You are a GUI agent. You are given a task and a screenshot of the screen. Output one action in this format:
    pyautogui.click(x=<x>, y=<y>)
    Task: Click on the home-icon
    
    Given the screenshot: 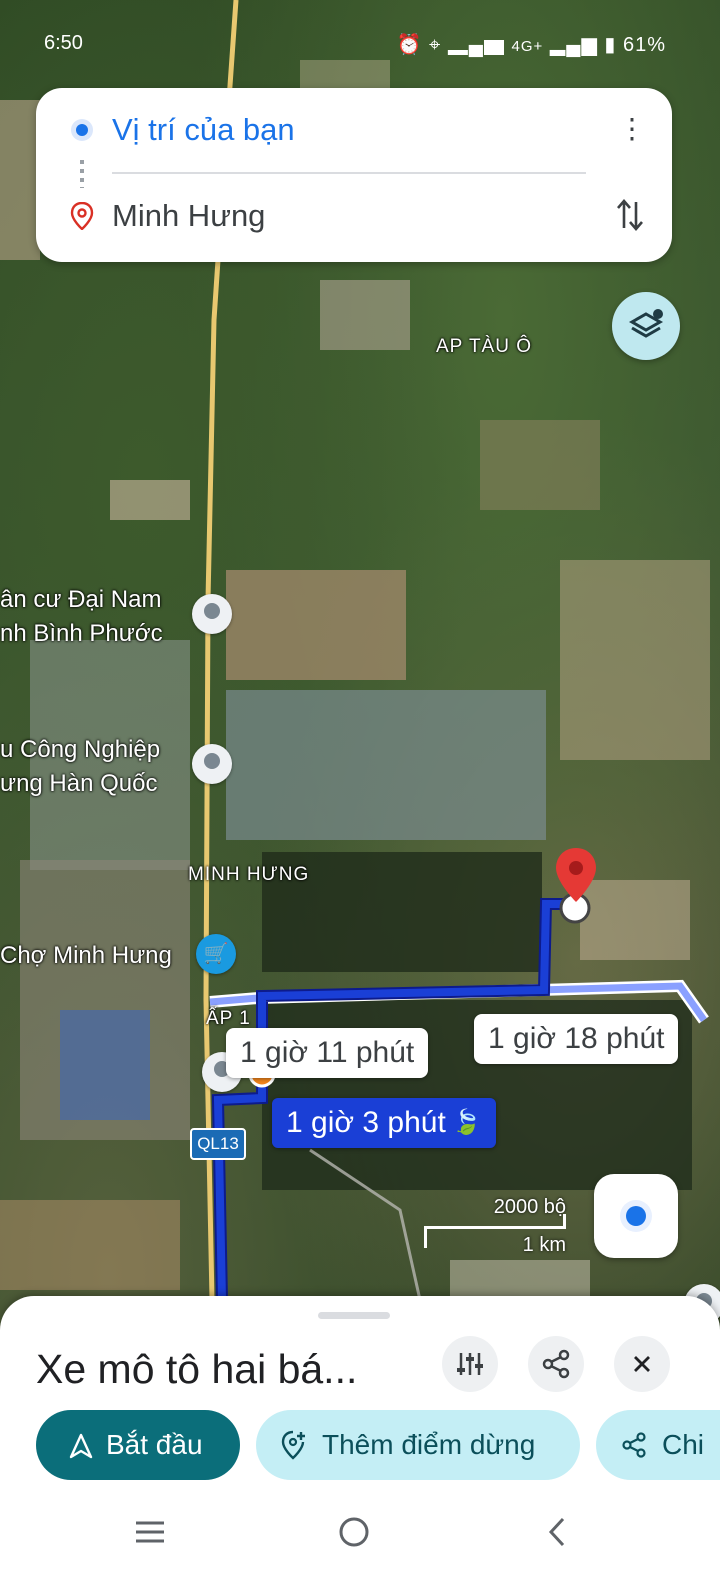 What is the action you would take?
    pyautogui.click(x=354, y=1532)
    